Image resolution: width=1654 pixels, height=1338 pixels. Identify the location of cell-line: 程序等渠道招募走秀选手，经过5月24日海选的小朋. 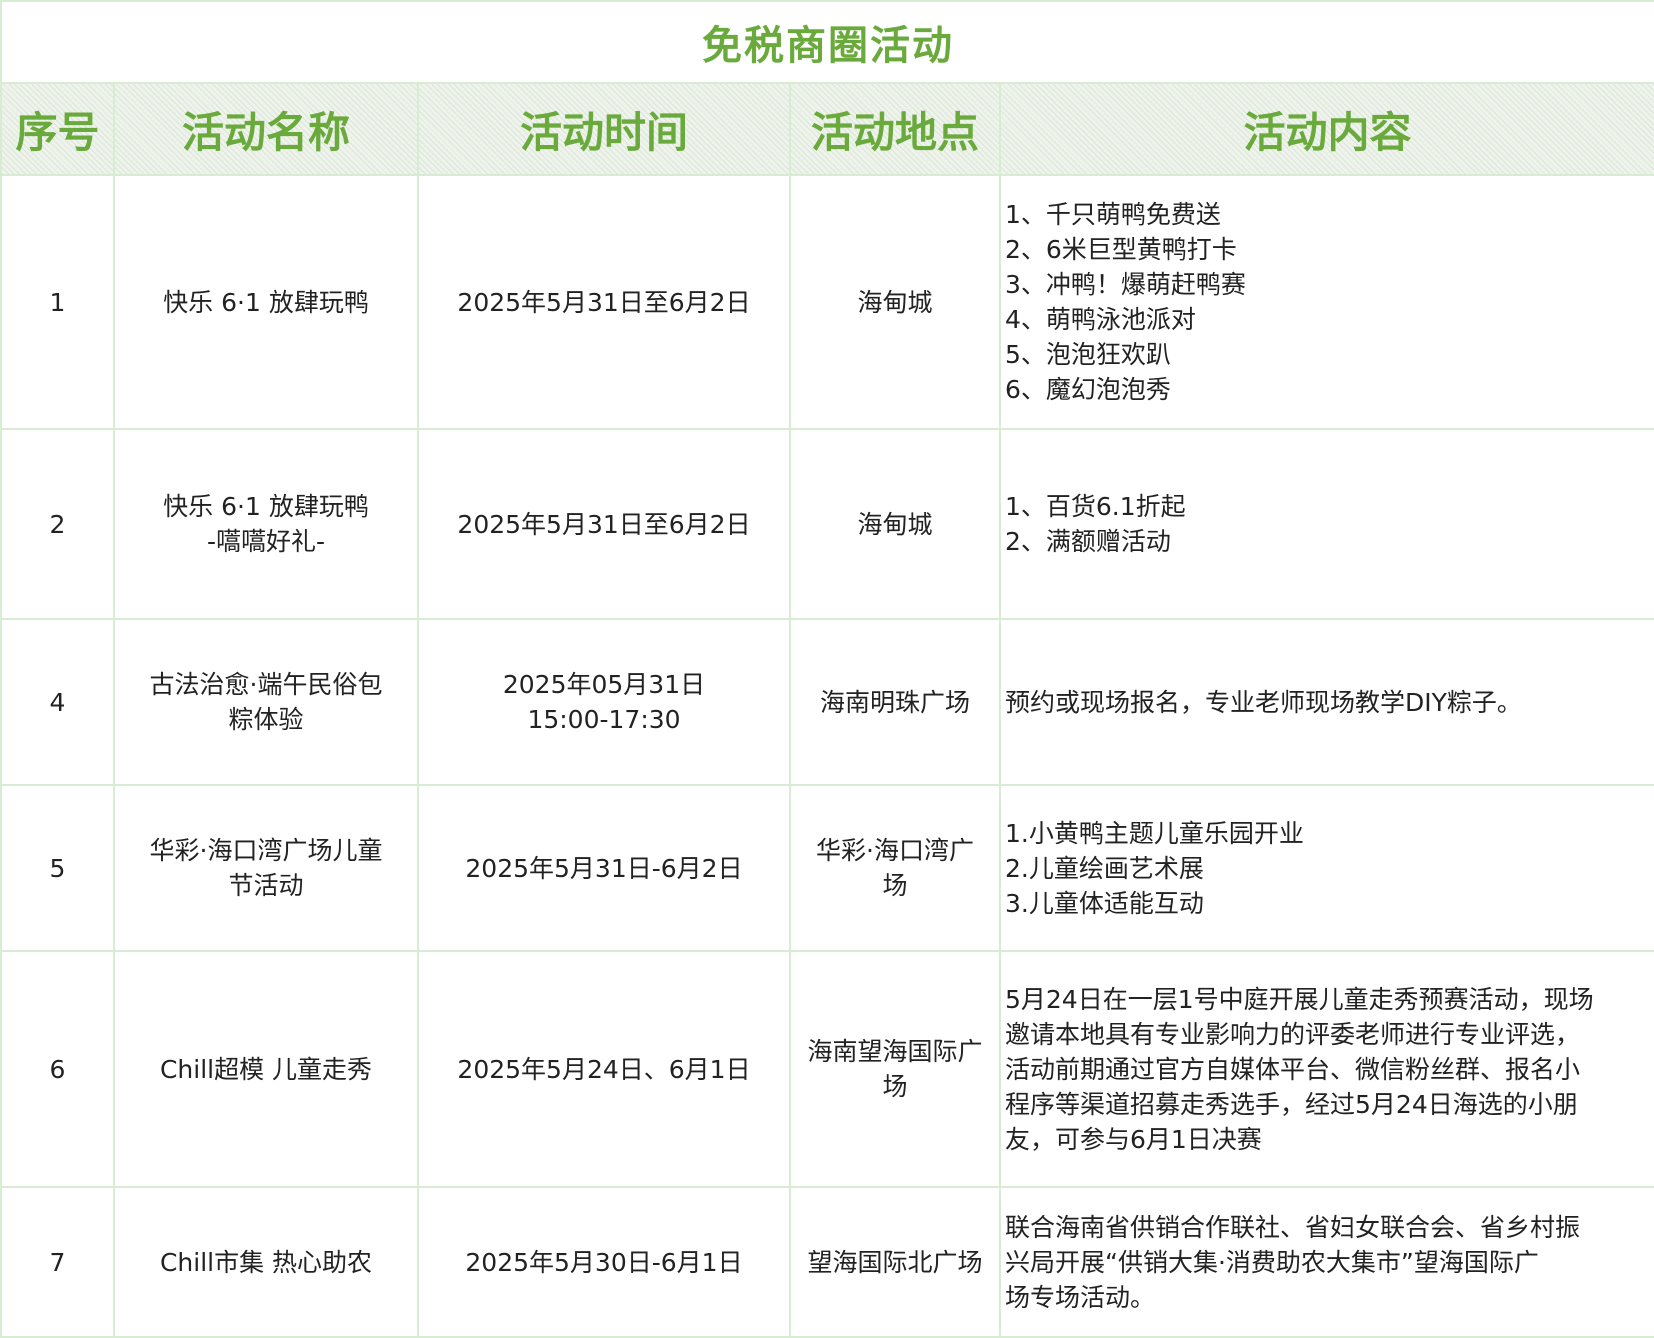
(1291, 1104).